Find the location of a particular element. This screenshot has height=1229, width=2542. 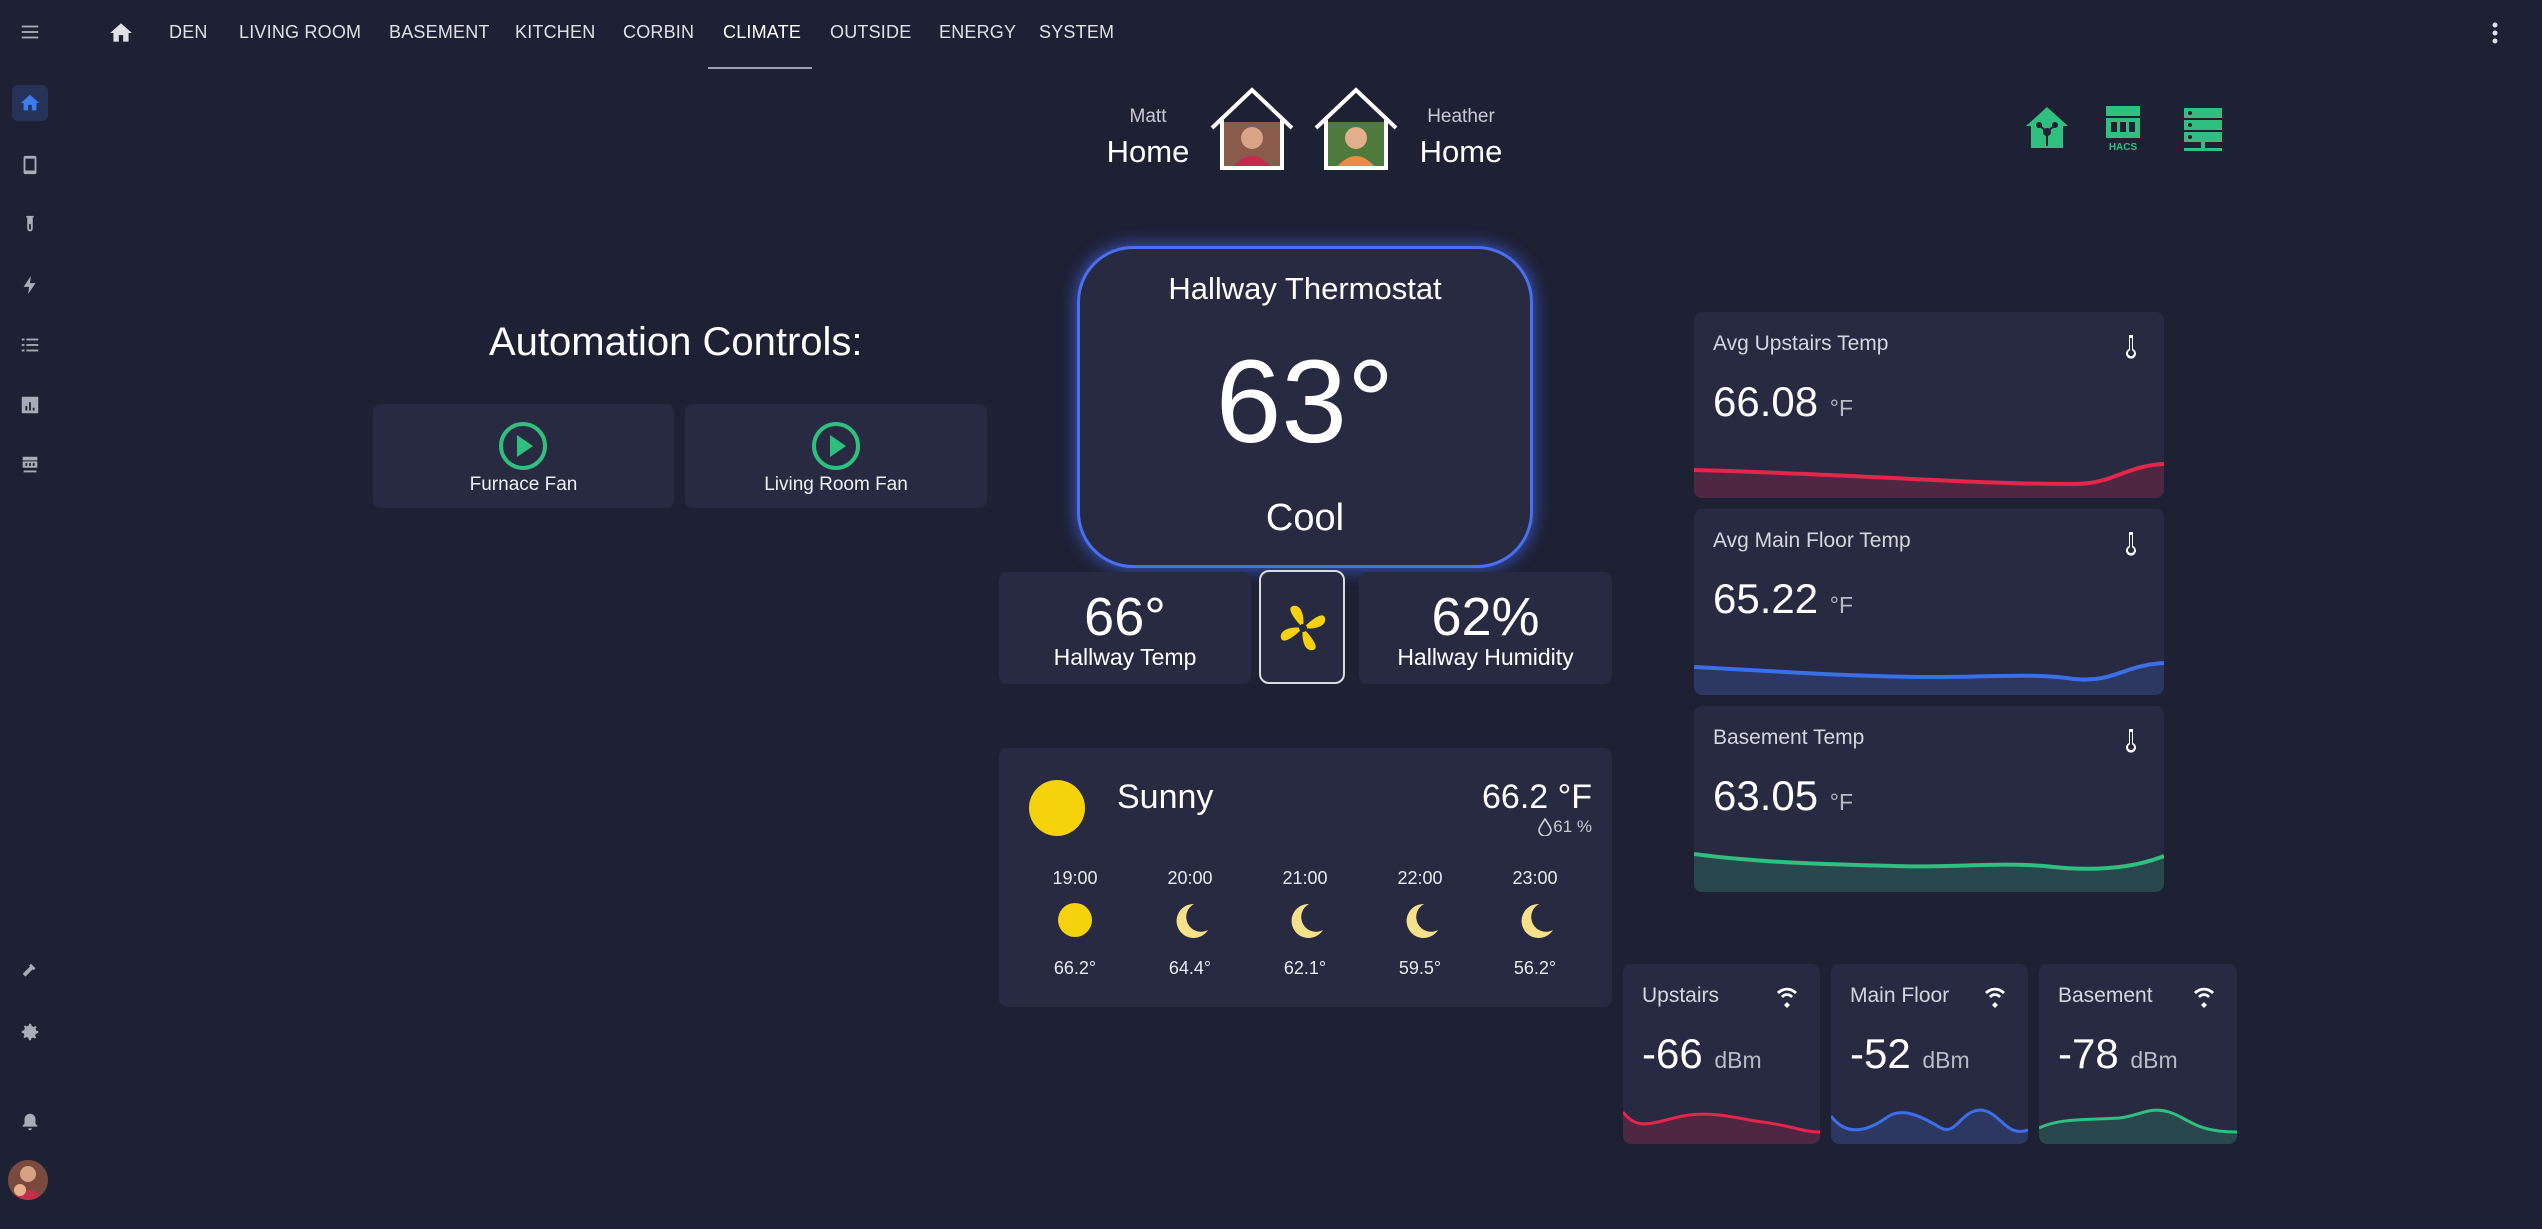

home-tab-icon is located at coordinates (121, 33).